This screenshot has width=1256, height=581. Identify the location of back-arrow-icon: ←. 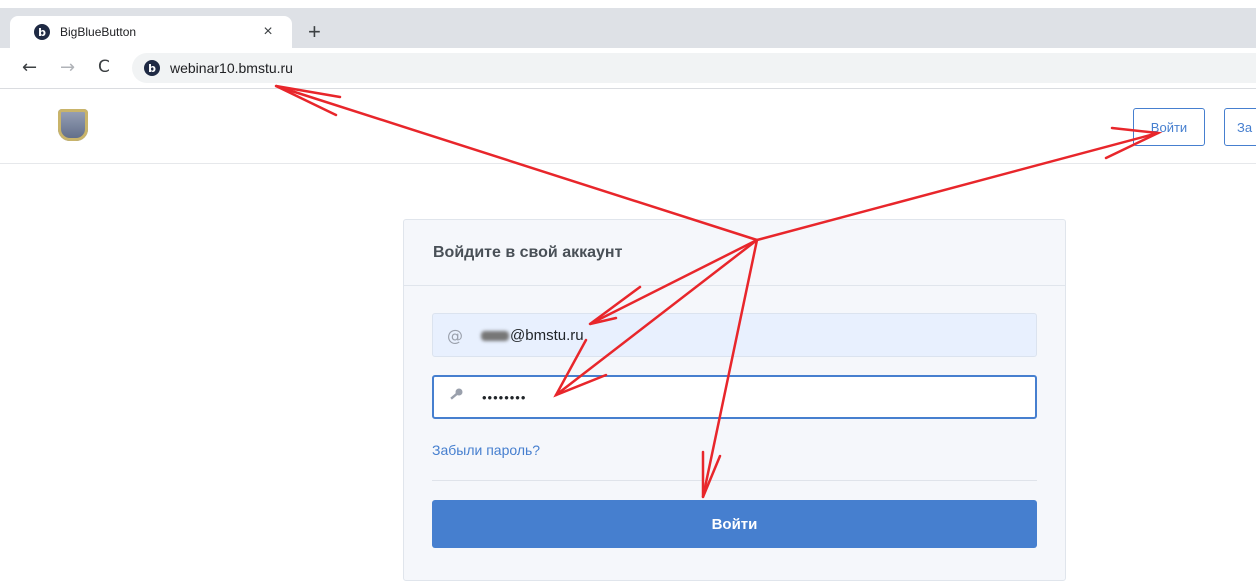
(29, 67).